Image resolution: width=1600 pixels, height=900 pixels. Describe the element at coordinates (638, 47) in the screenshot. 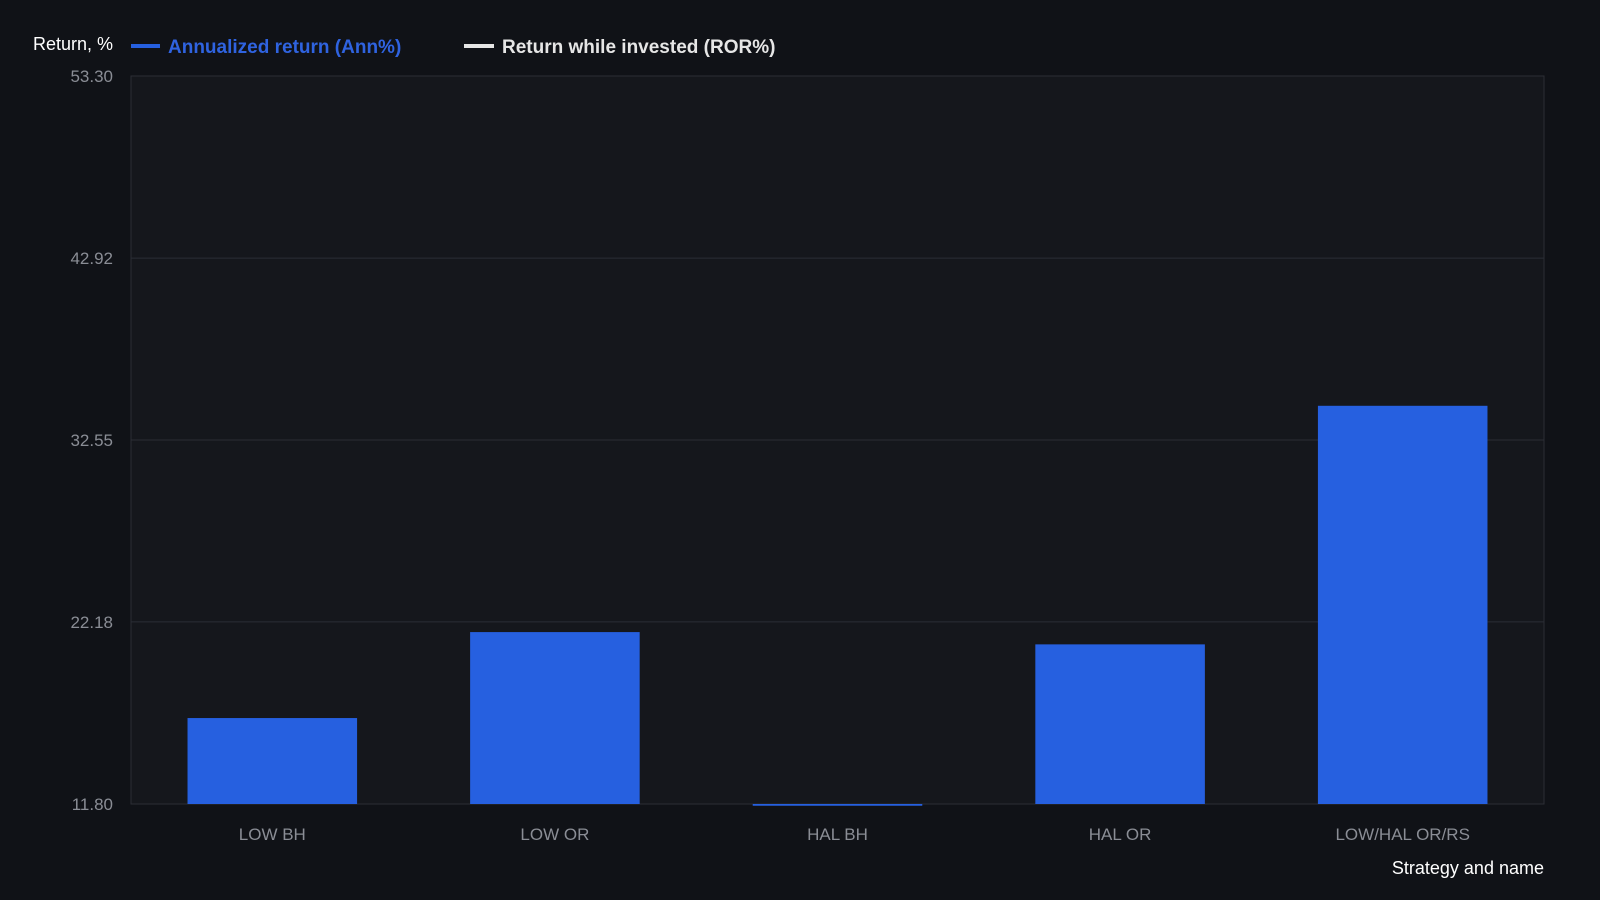

I see `legend-label-ror: Return while invested (ROR%)` at that location.